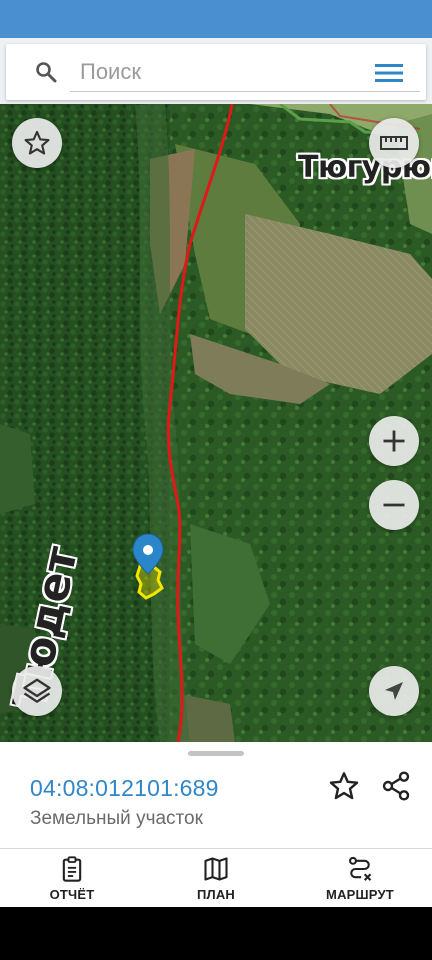 This screenshot has height=960, width=432. What do you see at coordinates (46, 72) in the screenshot?
I see `search-icon` at bounding box center [46, 72].